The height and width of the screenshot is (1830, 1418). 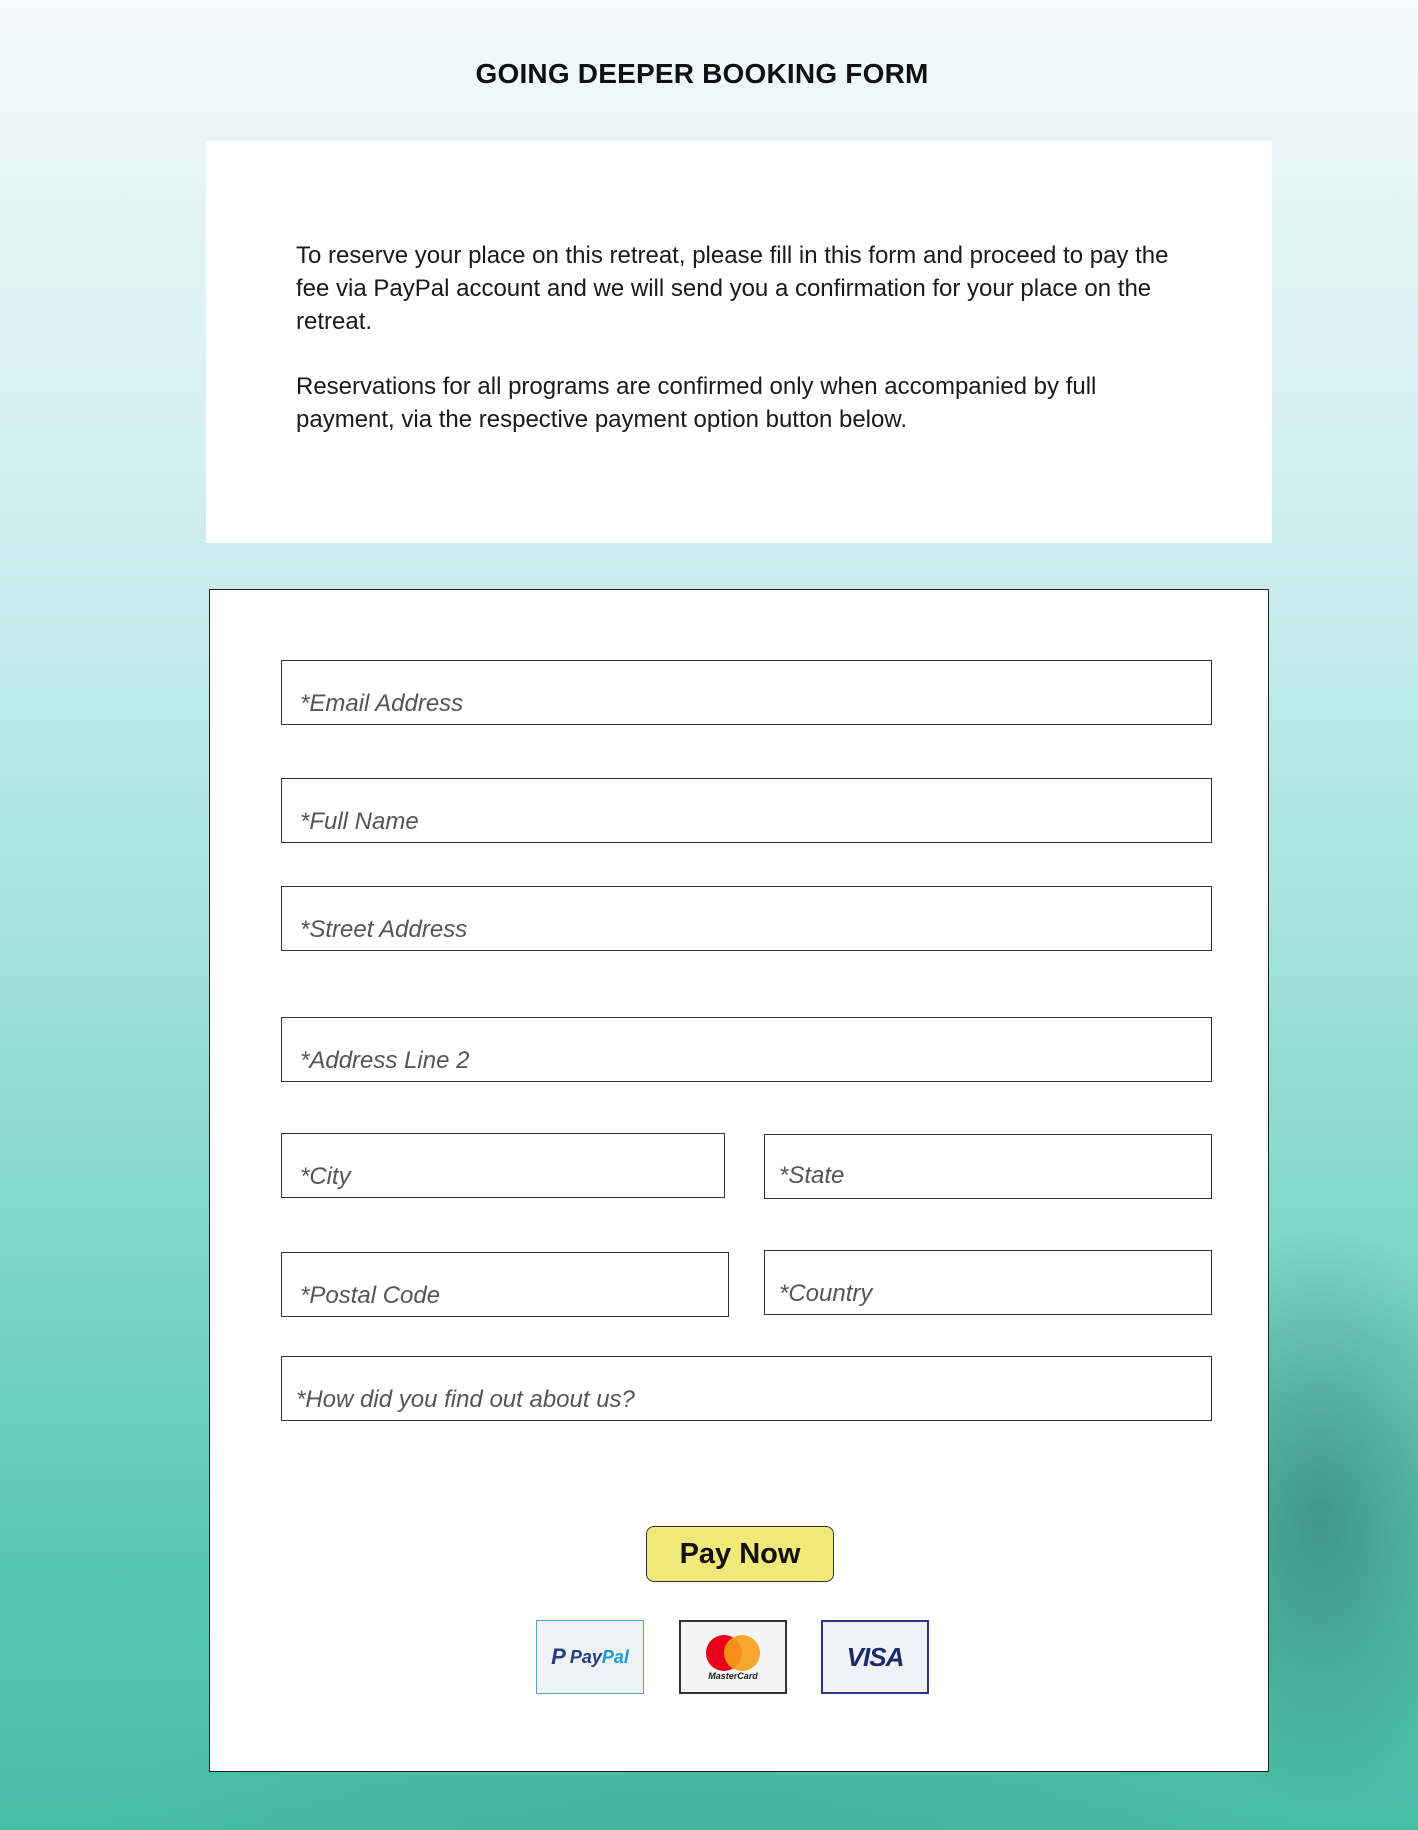 What do you see at coordinates (558, 1656) in the screenshot?
I see `paypal-icon: P` at bounding box center [558, 1656].